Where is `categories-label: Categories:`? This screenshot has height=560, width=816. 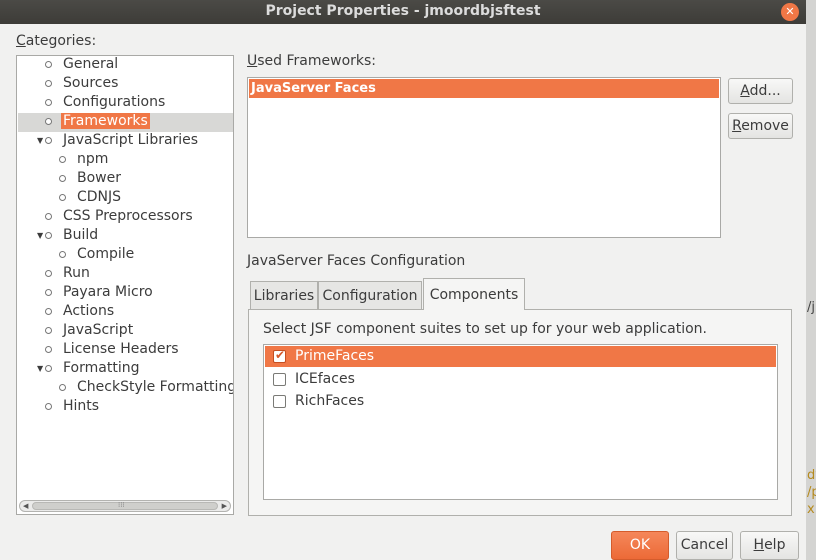
categories-label: Categories: is located at coordinates (56, 41).